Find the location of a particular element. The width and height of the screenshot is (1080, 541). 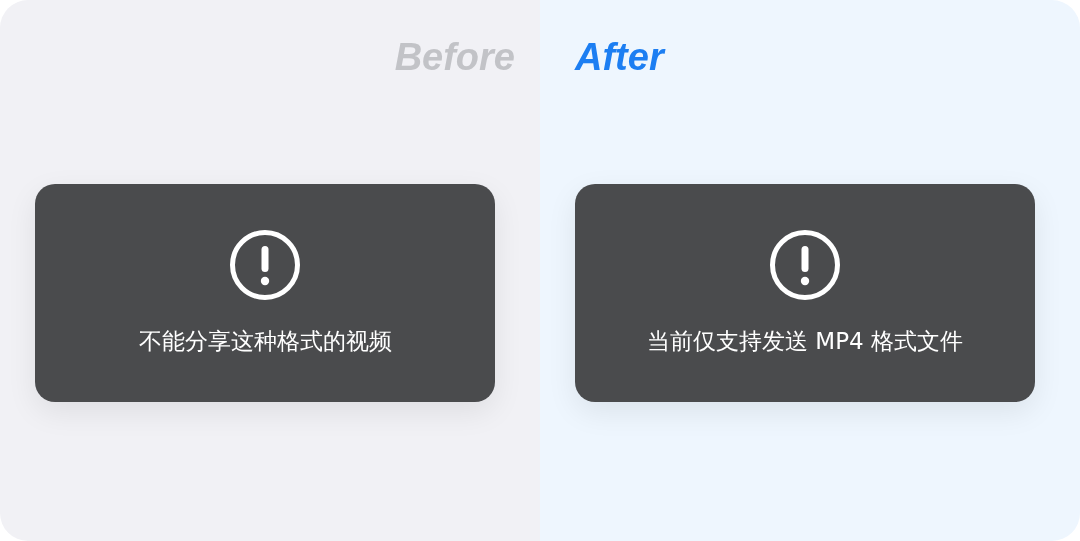

toast-message: 当前仅支持发送 MP4 格式文件 is located at coordinates (805, 341).